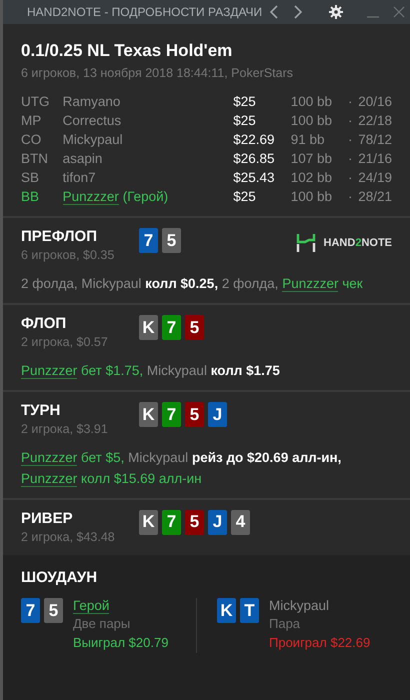  I want to click on action-line: 2 фолда, Mickypaul колл $0.25, 2 фолда, Punzzzer чек, so click(192, 284).